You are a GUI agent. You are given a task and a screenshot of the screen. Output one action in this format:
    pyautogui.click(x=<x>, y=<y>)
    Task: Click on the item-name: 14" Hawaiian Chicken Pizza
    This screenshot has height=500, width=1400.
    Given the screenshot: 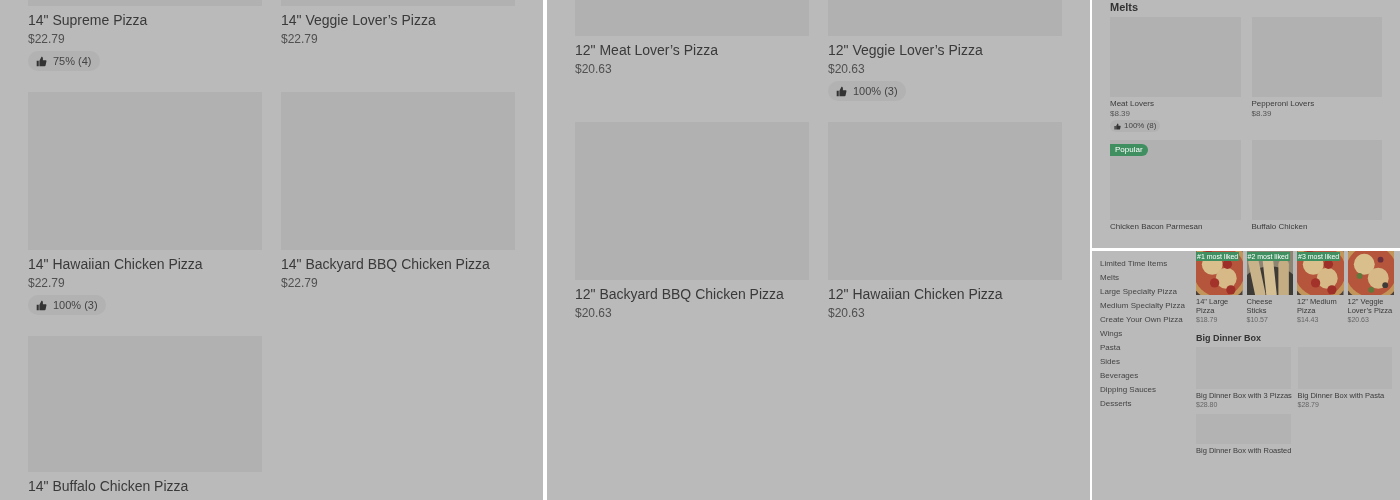 What is the action you would take?
    pyautogui.click(x=116, y=264)
    